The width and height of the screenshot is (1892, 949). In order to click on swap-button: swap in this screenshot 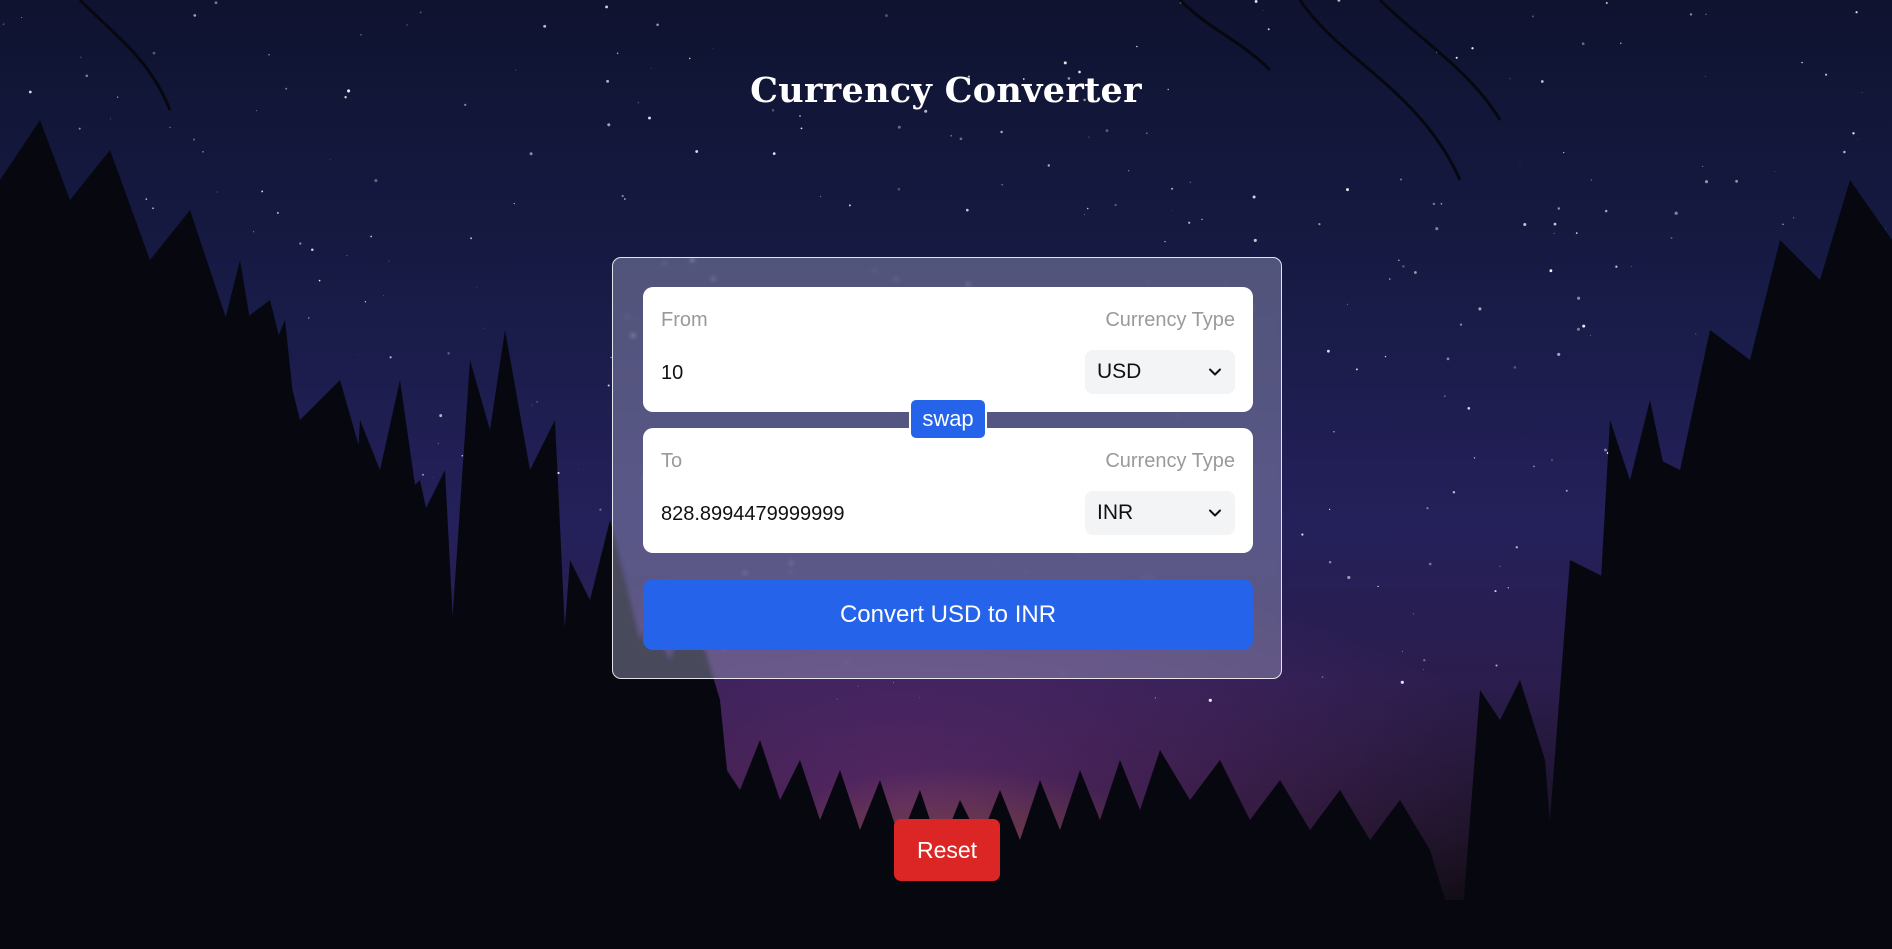, I will do `click(948, 419)`.